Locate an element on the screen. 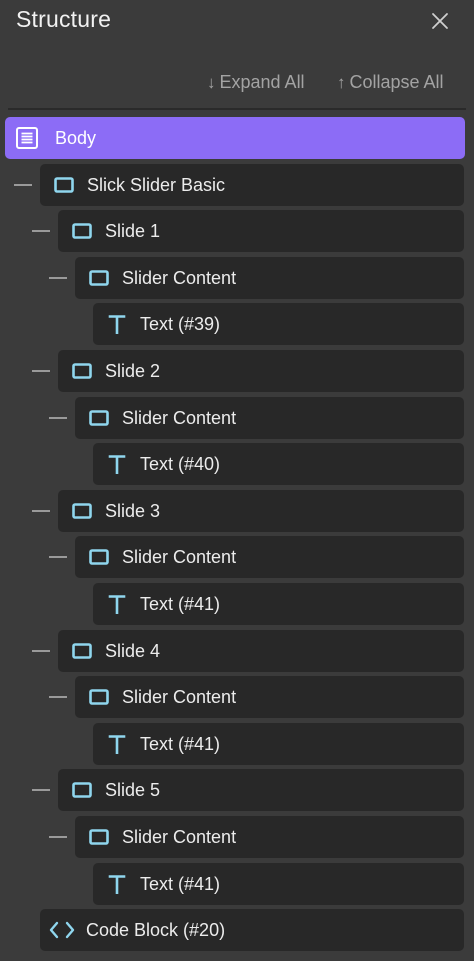 The height and width of the screenshot is (961, 474). tree-node: Code Block (#20) is located at coordinates (252, 930).